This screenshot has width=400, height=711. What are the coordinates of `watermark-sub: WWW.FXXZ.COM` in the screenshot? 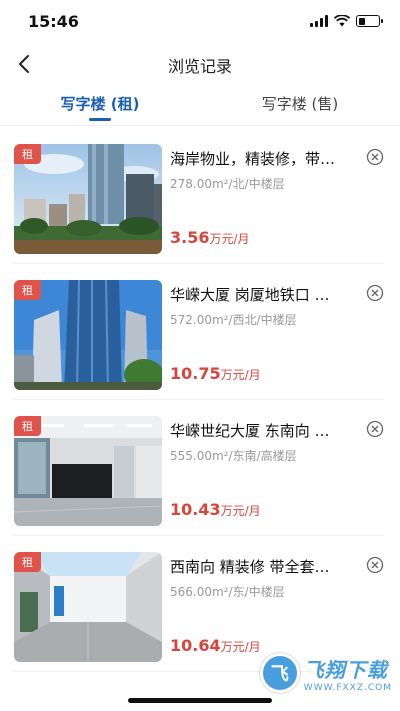 It's located at (347, 687).